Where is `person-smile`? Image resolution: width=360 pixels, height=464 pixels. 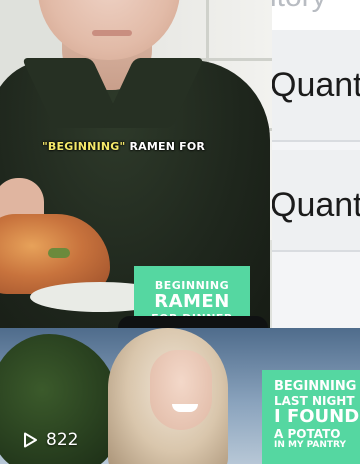
person-smile is located at coordinates (185, 408).